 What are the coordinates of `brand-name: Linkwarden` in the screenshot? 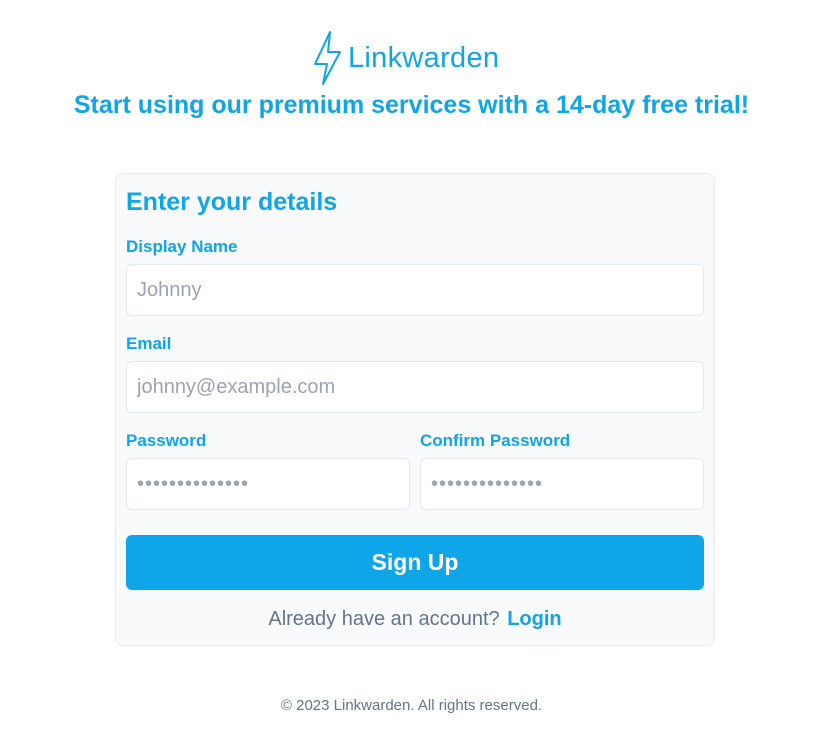 It's located at (424, 58).